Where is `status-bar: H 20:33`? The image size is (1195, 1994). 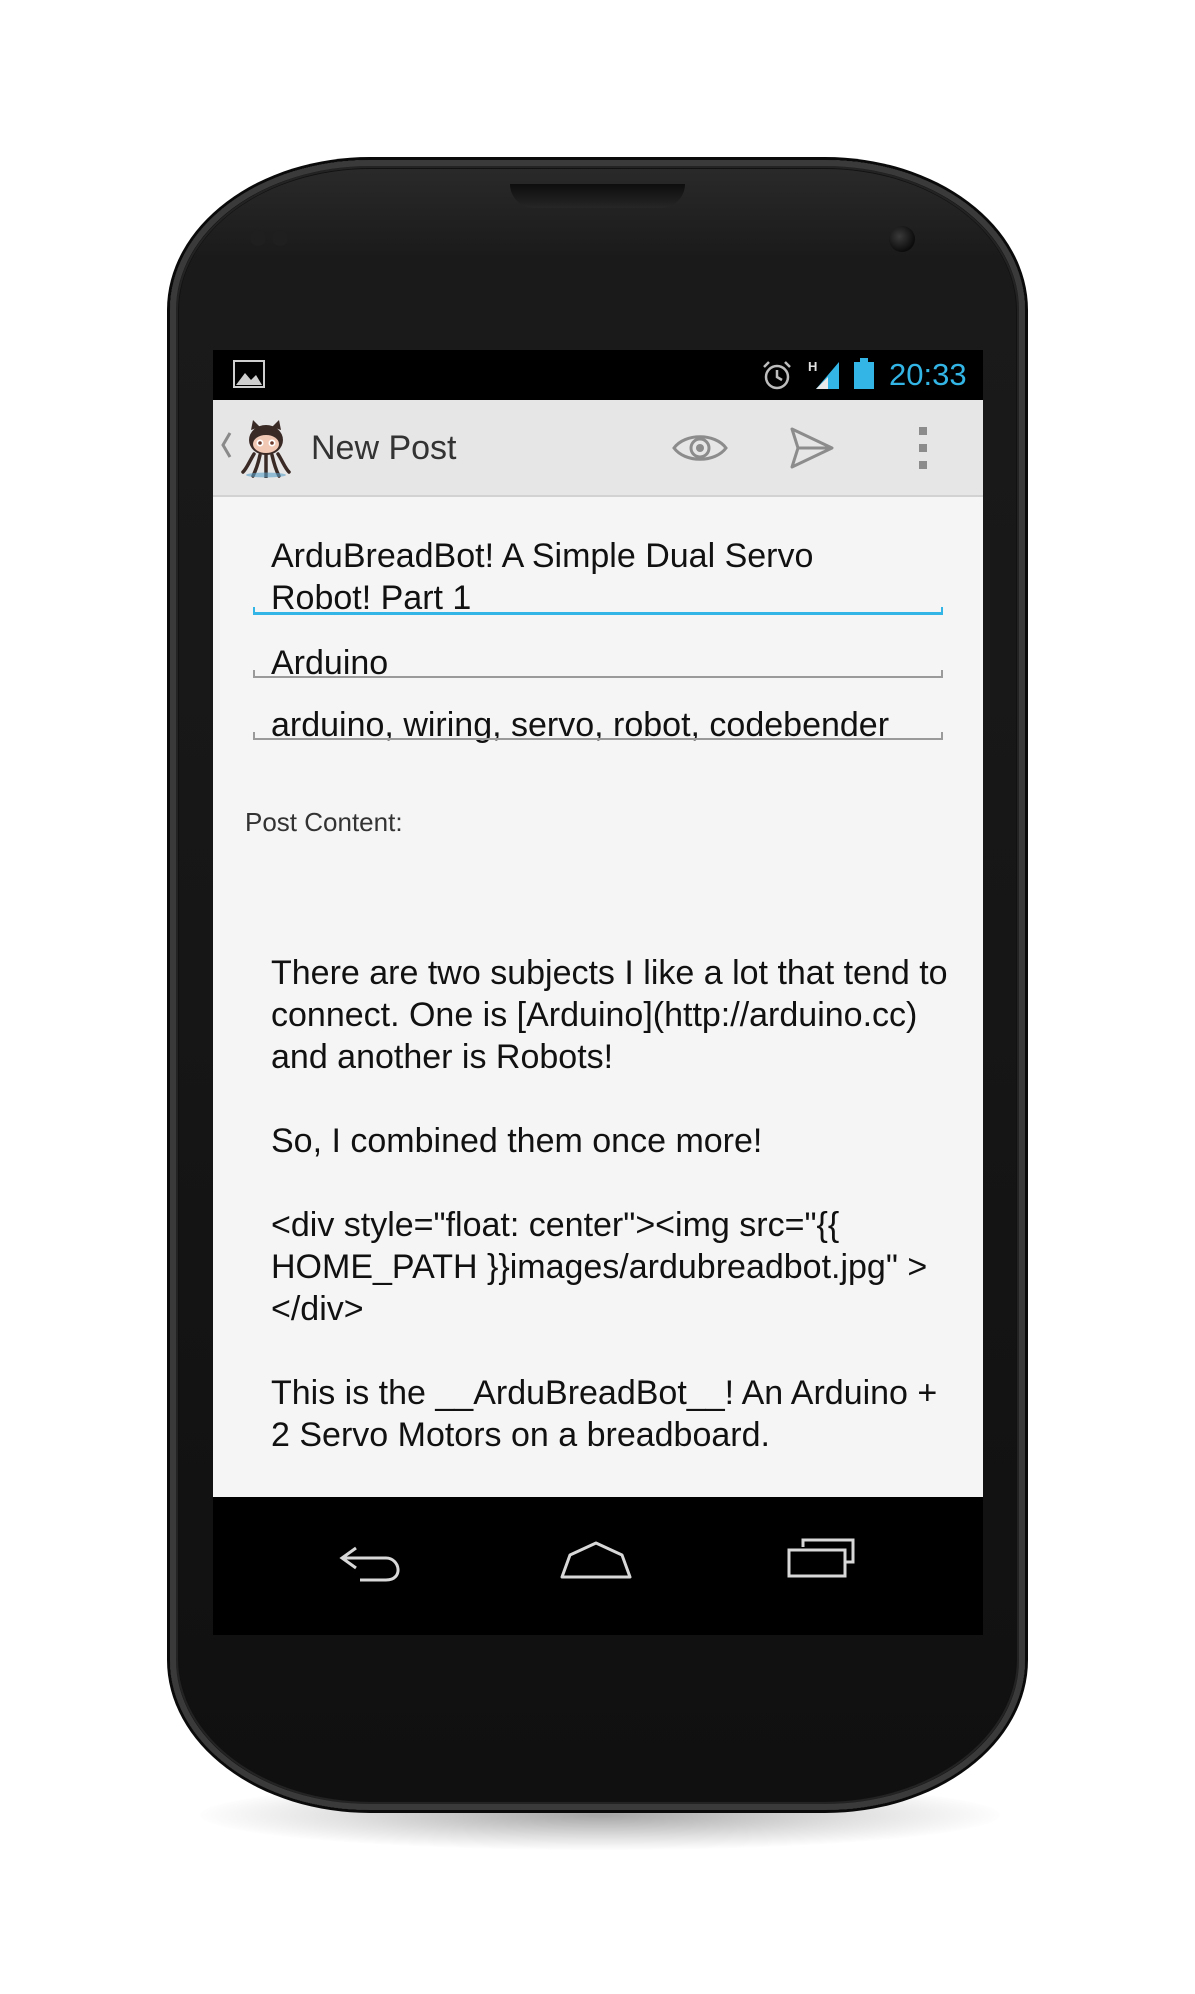 status-bar: H 20:33 is located at coordinates (598, 375).